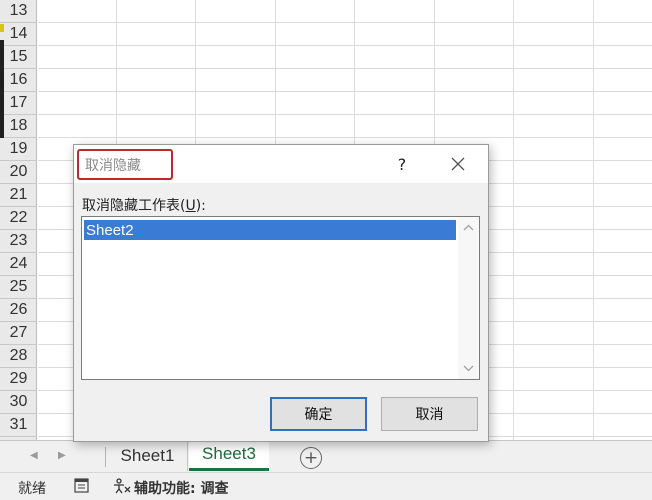 The width and height of the screenshot is (652, 500). I want to click on list-scrollbar, so click(468, 298).